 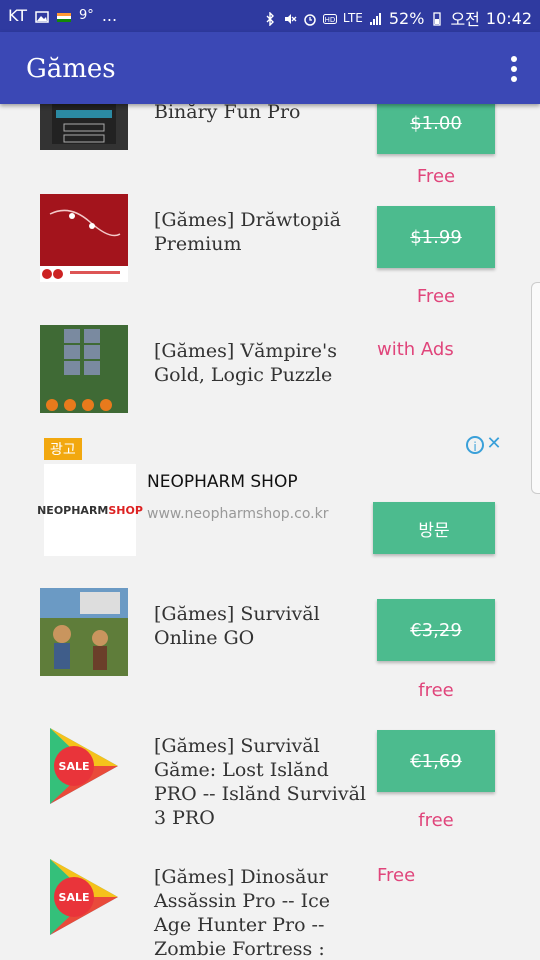 What do you see at coordinates (222, 482) in the screenshot?
I see `ad-title: NEOPHARM SHOP` at bounding box center [222, 482].